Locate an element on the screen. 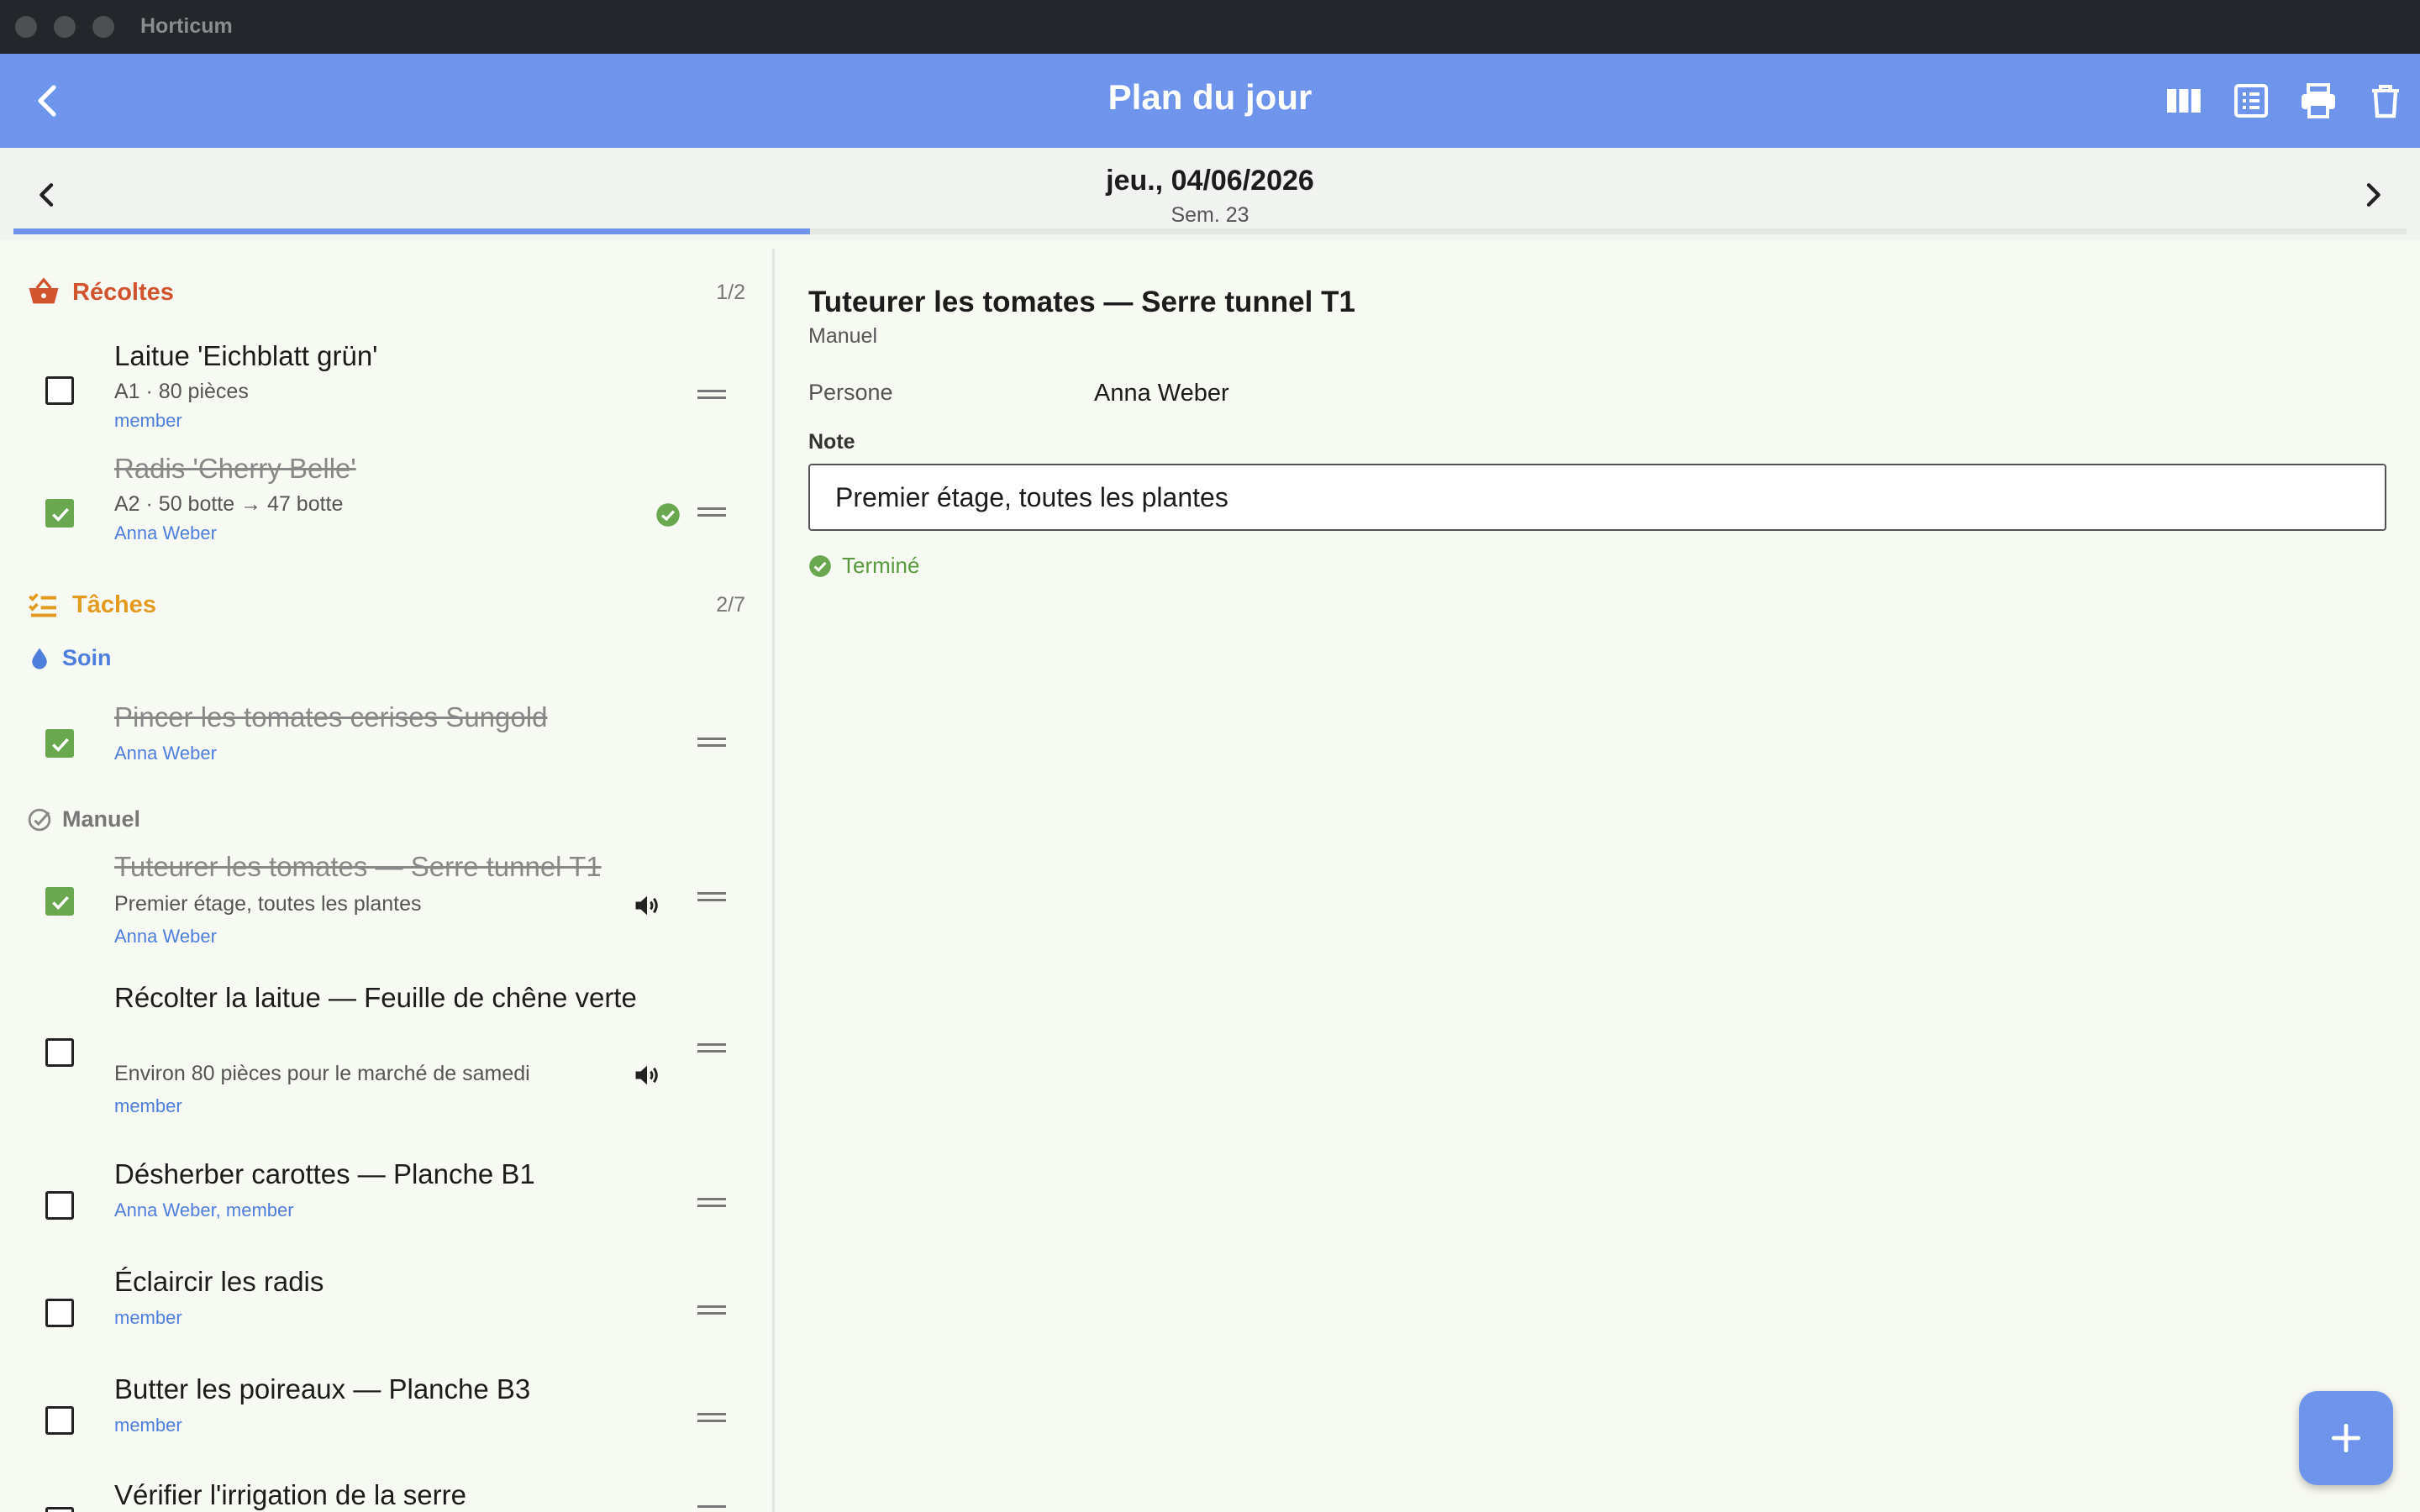 This screenshot has width=2420, height=1512. list-view-button is located at coordinates (2251, 101).